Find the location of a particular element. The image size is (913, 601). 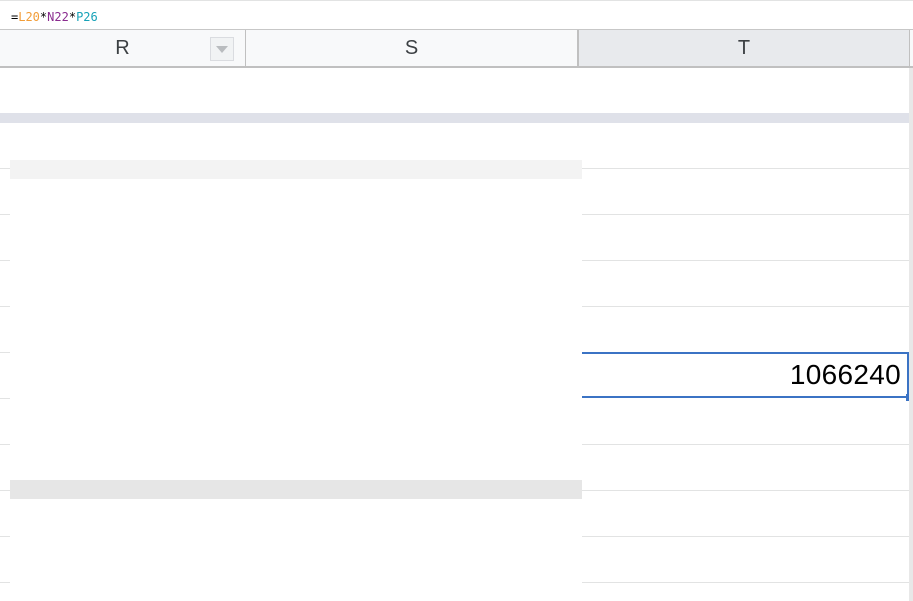

column-header-label: T is located at coordinates (744, 47).